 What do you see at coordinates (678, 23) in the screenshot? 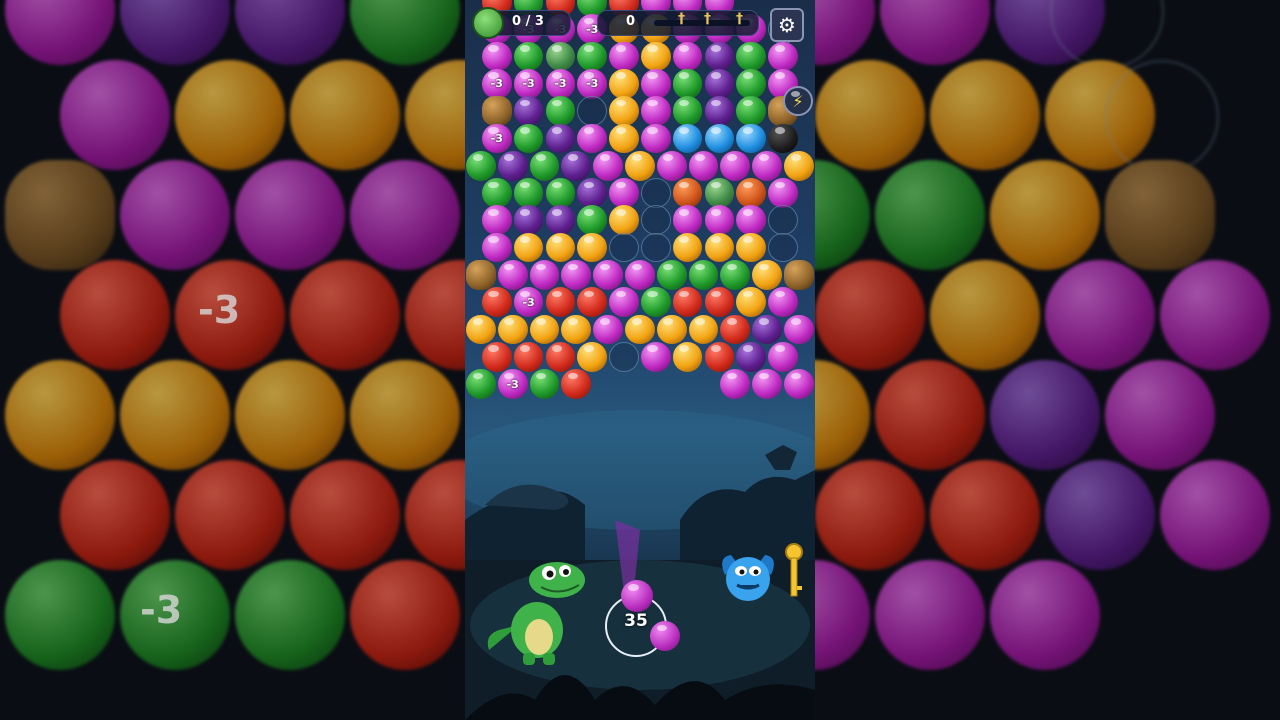
I see `score-bar: 0 † † †` at bounding box center [678, 23].